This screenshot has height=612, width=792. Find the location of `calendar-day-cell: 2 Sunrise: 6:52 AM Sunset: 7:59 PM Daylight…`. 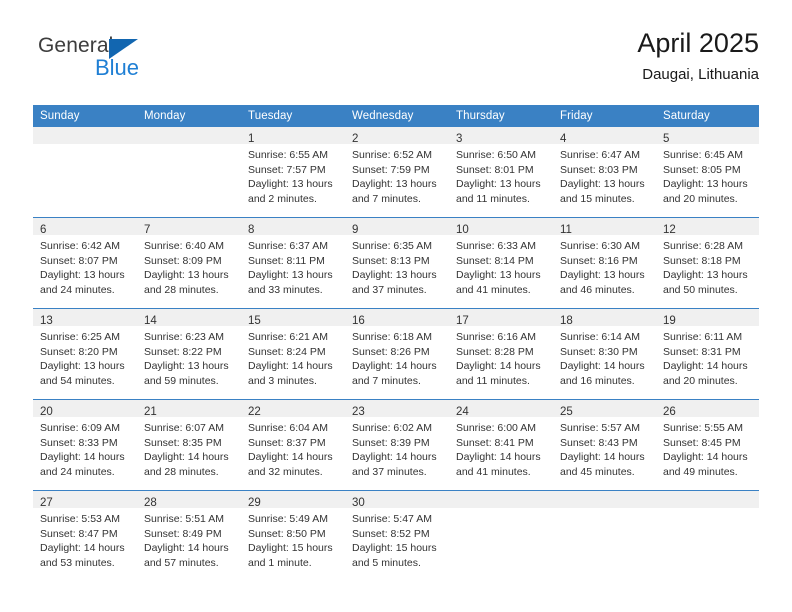

calendar-day-cell: 2 Sunrise: 6:52 AM Sunset: 7:59 PM Daylight… is located at coordinates (397, 172).